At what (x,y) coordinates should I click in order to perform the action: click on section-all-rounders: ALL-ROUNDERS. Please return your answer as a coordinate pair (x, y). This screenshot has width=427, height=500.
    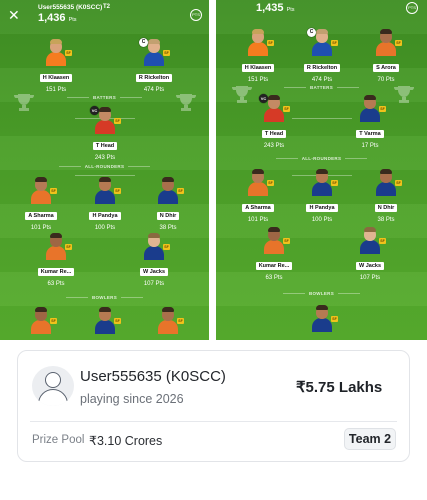
    Looking at the image, I should click on (104, 166).